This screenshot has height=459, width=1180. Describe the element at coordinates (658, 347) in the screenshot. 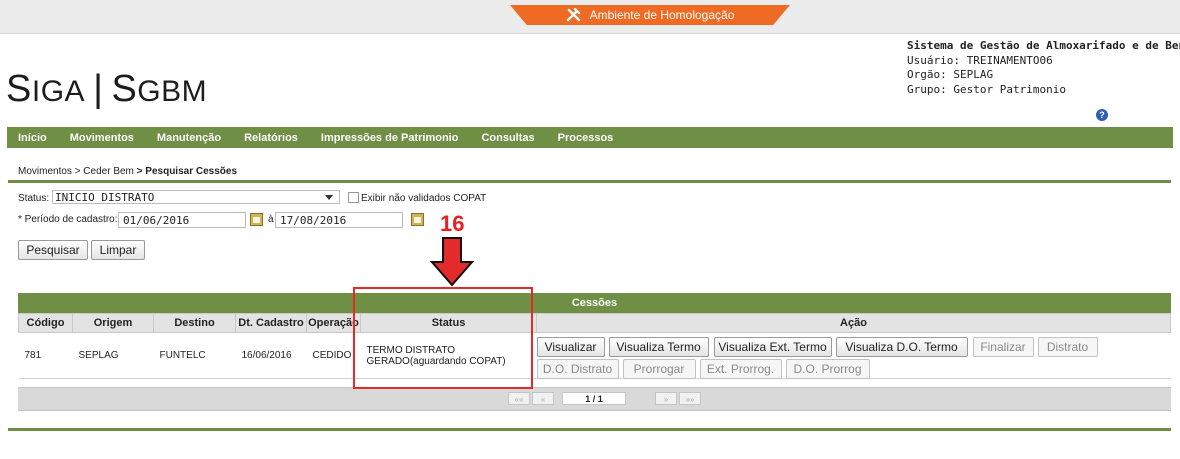

I see `visualiza-termo-button: Visualiza Termo` at that location.